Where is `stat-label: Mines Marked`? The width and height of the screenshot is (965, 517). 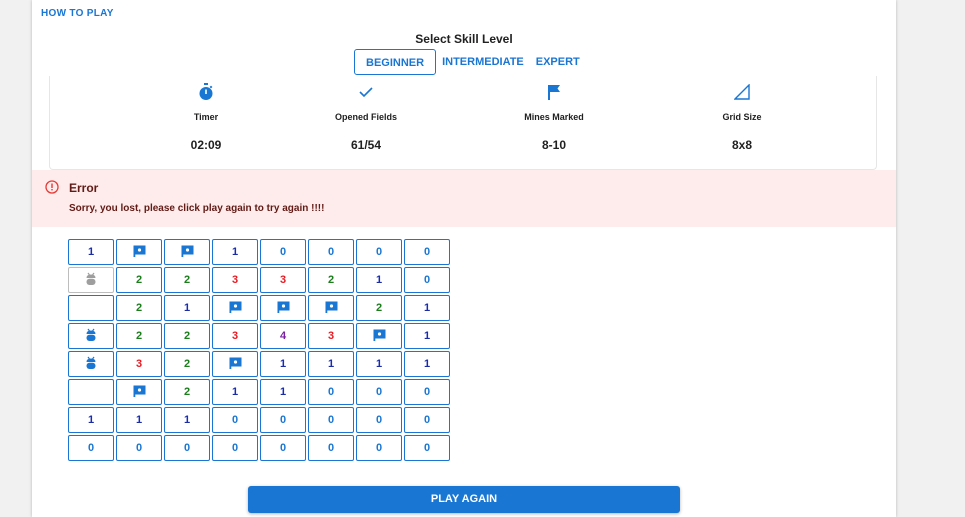 stat-label: Mines Marked is located at coordinates (554, 117).